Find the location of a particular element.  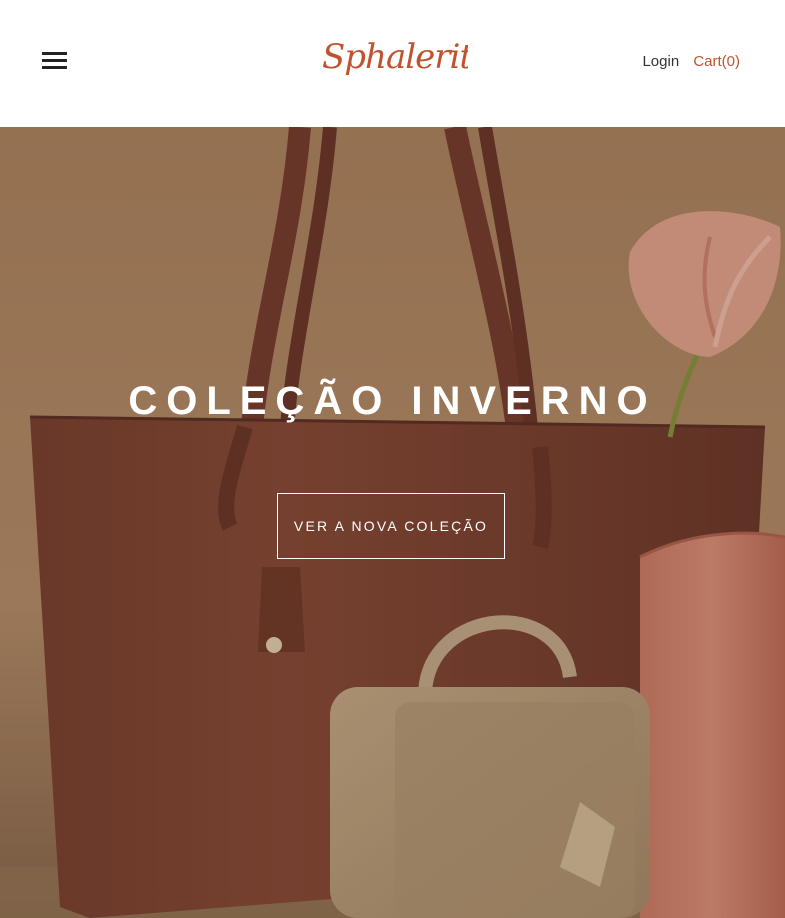

hamburger-menu-icon is located at coordinates (54, 61).